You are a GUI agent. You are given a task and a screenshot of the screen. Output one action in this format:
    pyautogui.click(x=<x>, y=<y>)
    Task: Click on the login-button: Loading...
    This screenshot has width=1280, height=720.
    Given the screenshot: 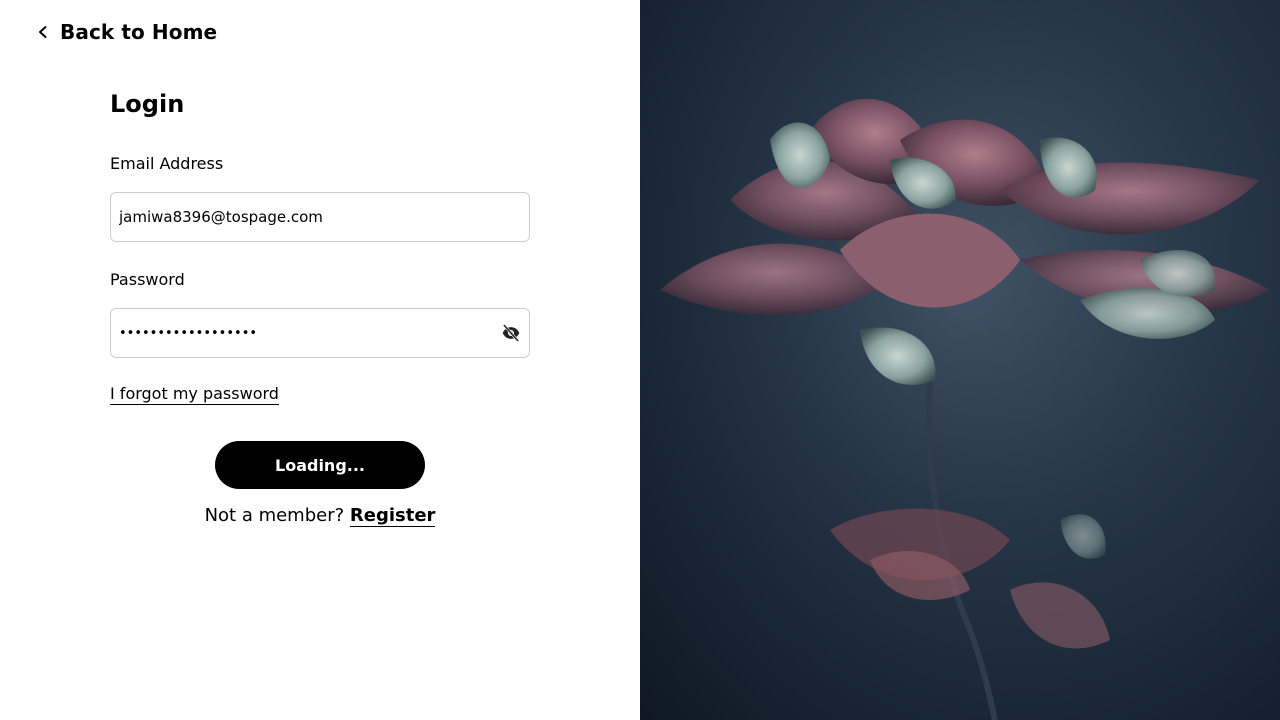 What is the action you would take?
    pyautogui.click(x=320, y=465)
    